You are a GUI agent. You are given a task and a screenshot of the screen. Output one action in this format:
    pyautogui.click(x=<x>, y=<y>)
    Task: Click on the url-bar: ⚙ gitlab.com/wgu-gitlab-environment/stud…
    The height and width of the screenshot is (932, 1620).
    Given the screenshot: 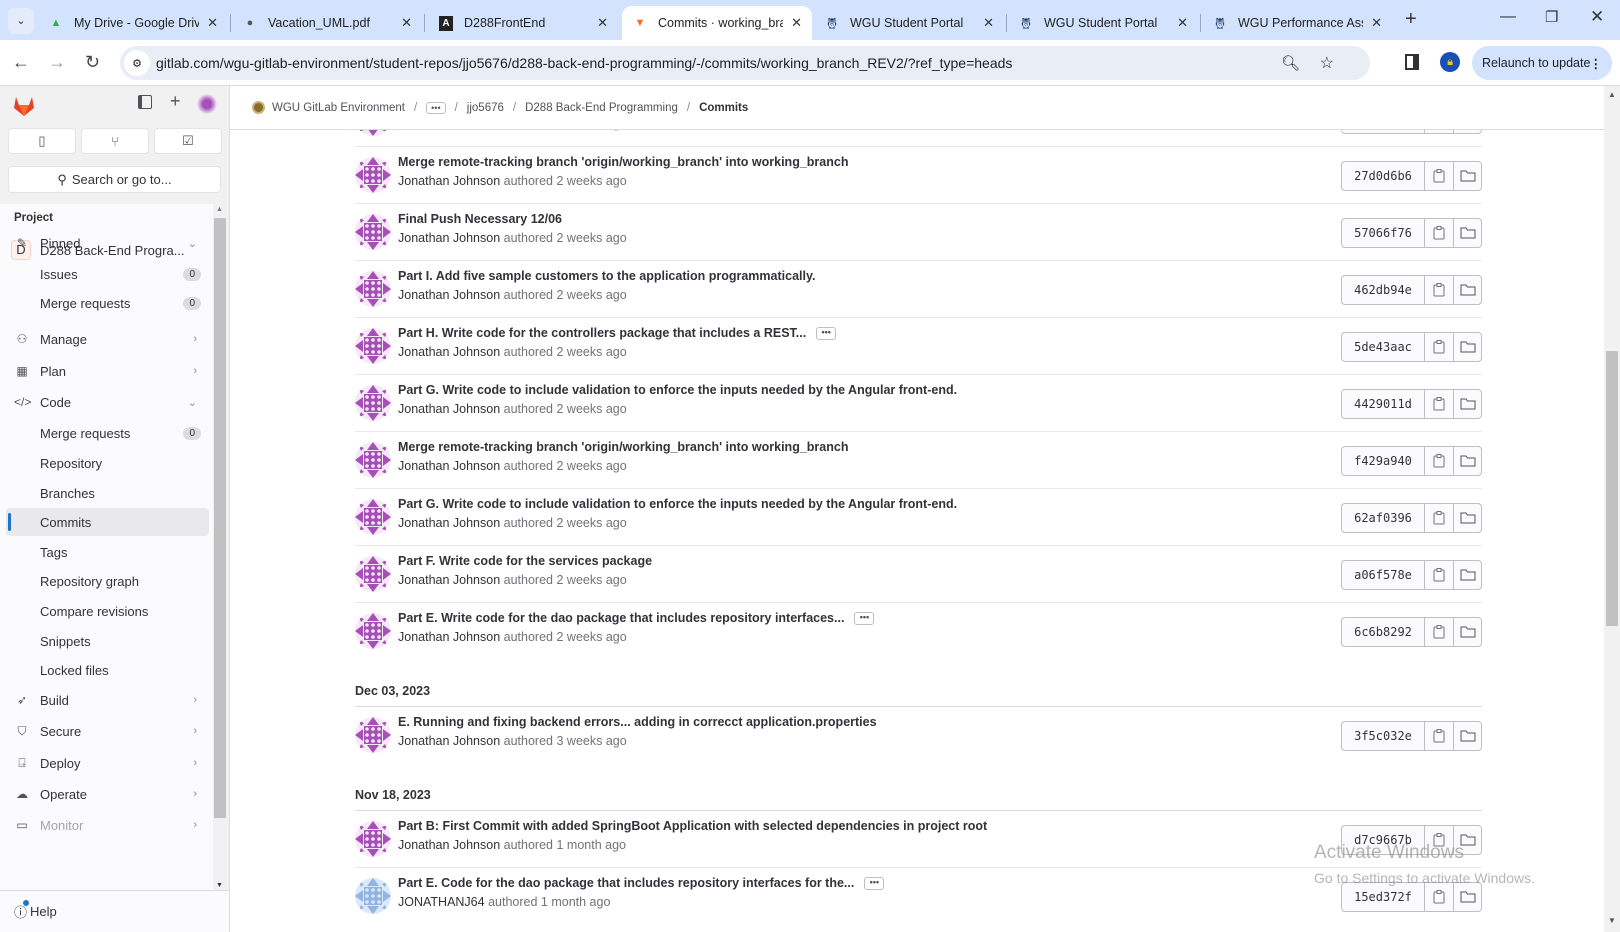 What is the action you would take?
    pyautogui.click(x=745, y=63)
    